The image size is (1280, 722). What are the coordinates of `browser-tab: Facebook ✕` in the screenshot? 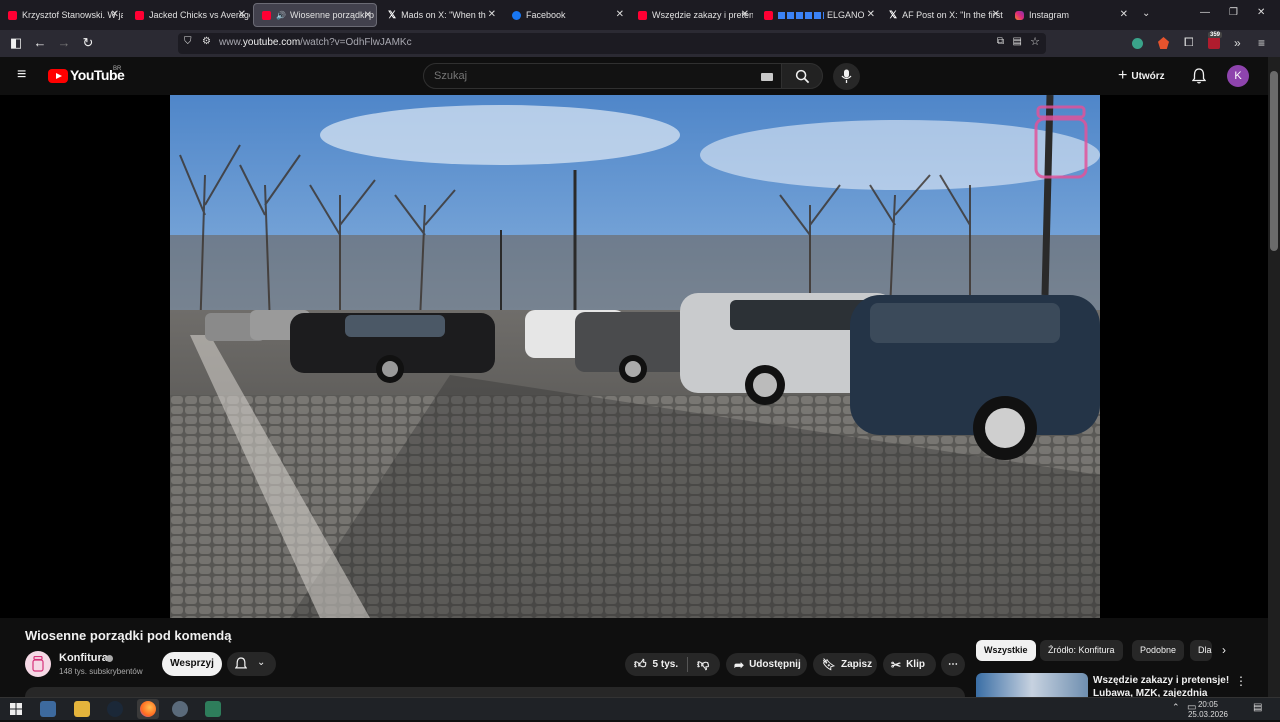 It's located at (566, 15).